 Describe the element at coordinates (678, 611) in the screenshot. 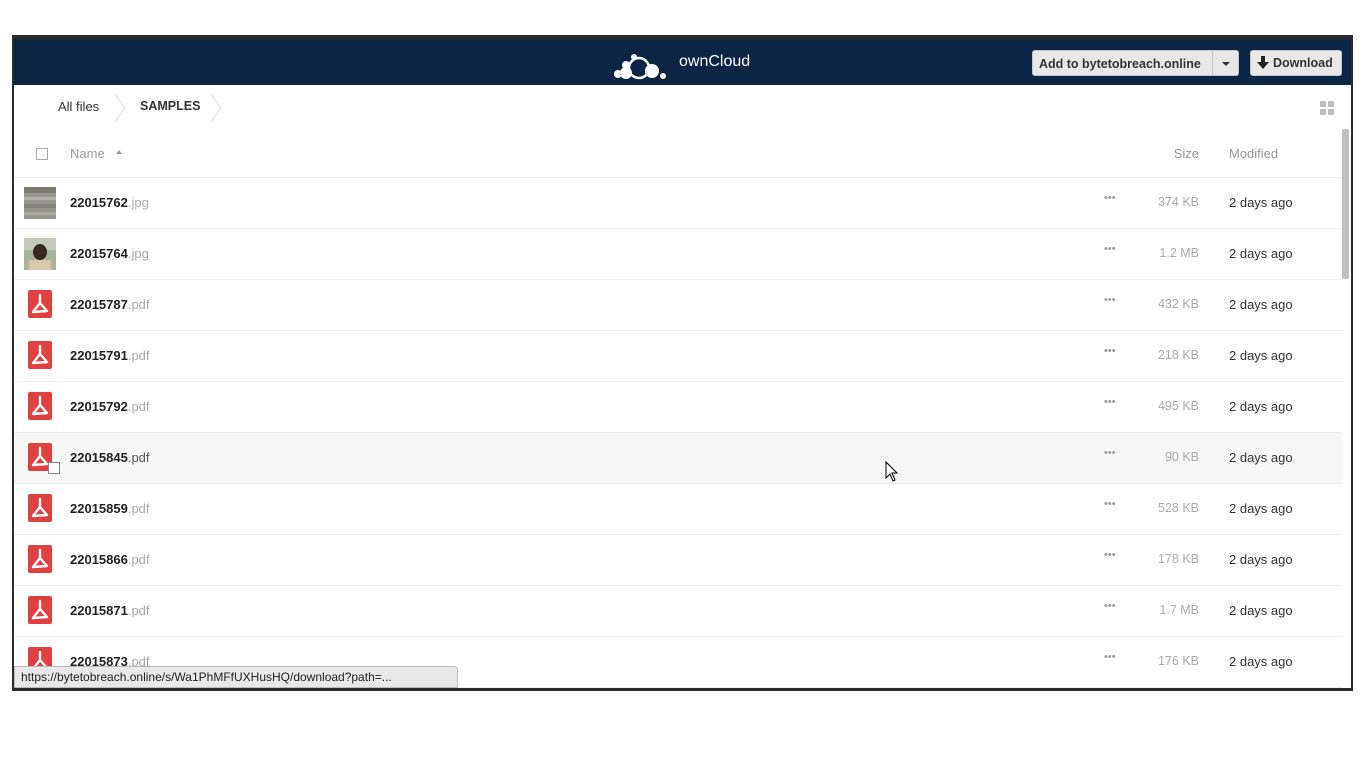

I see `file-row: 22015871.pdf ••• 1.7 MB 2 days ago` at that location.